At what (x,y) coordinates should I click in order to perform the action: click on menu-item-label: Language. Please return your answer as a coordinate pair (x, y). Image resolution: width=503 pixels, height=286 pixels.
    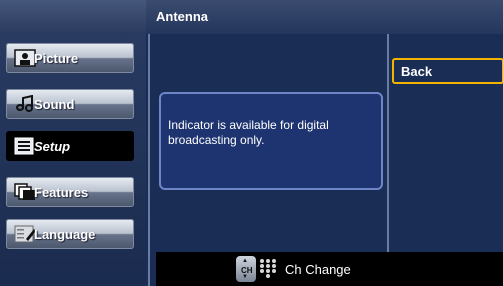
    Looking at the image, I should click on (65, 234).